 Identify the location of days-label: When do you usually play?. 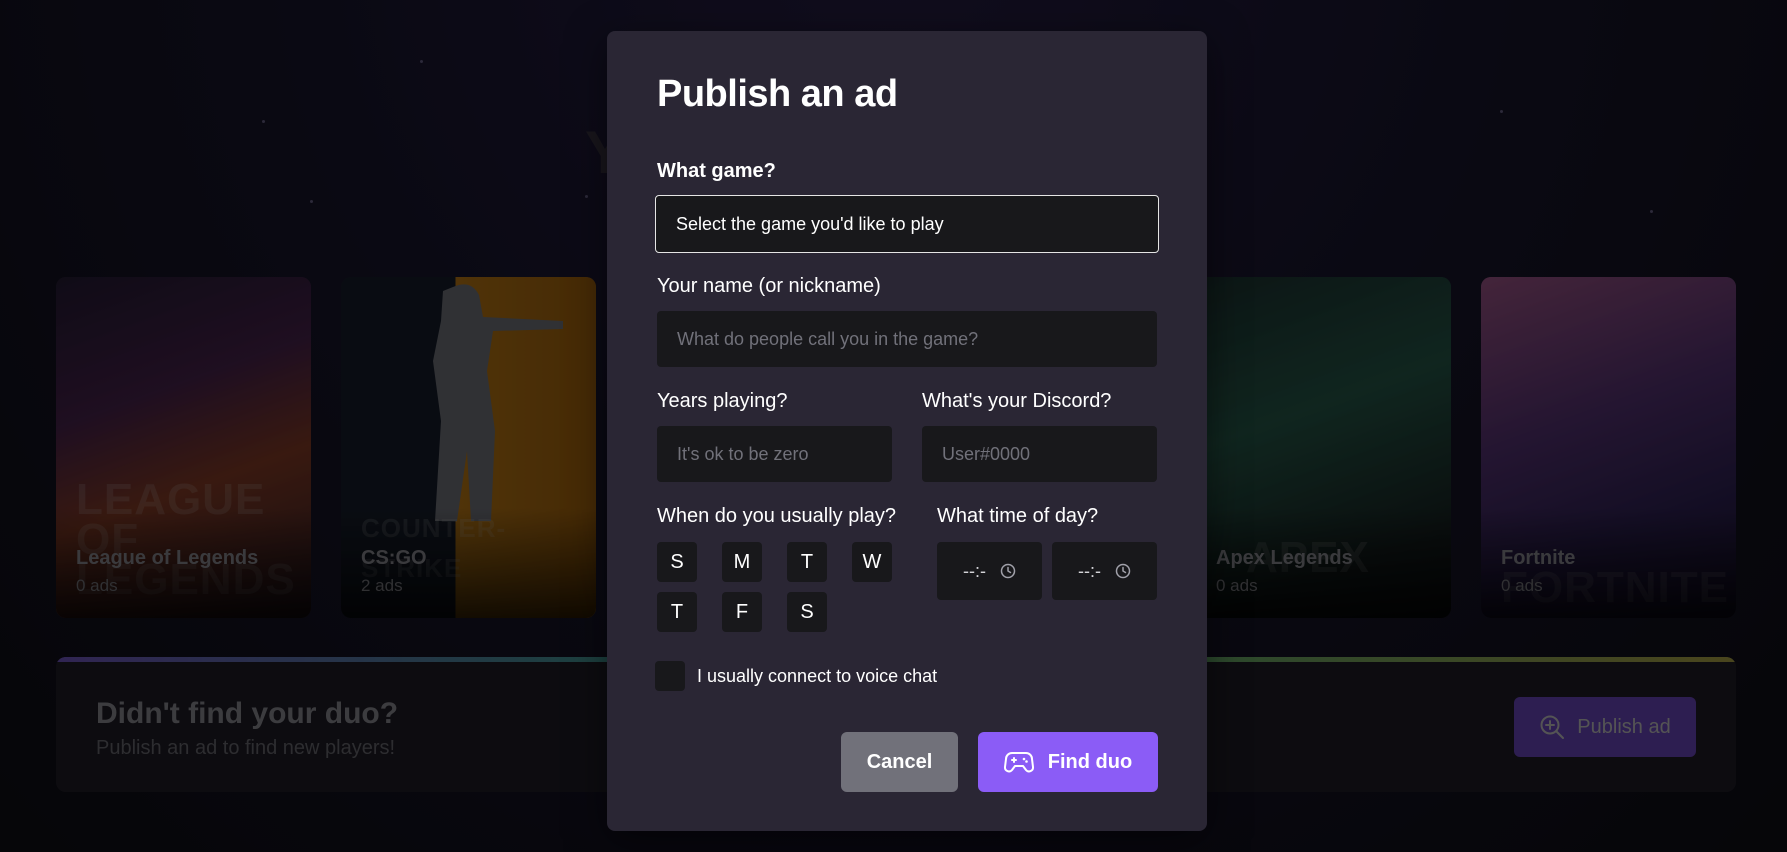
(777, 516).